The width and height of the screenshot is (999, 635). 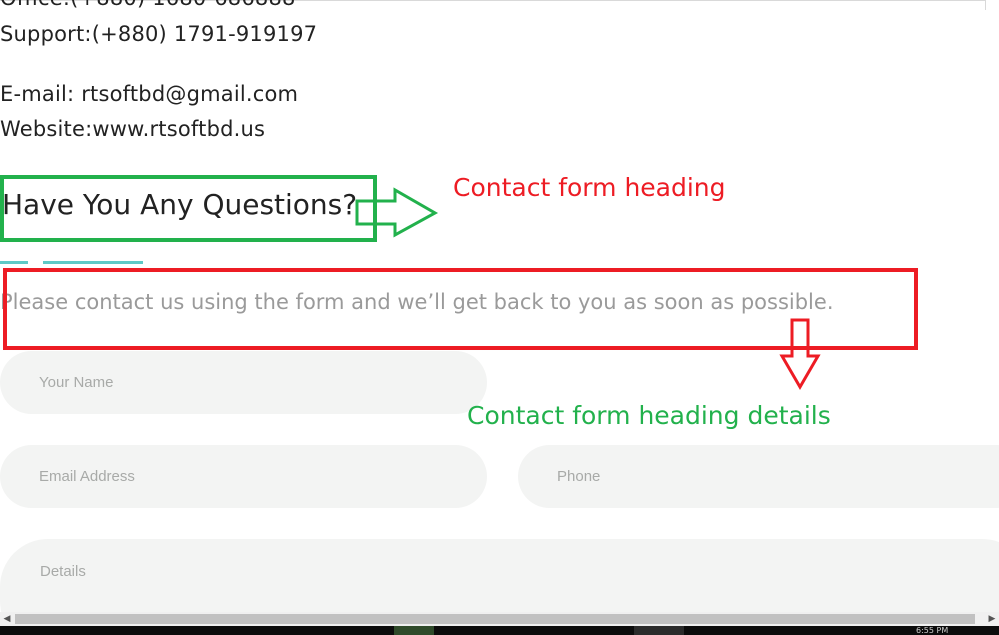 What do you see at coordinates (93, 262) in the screenshot?
I see `heading-divider-long` at bounding box center [93, 262].